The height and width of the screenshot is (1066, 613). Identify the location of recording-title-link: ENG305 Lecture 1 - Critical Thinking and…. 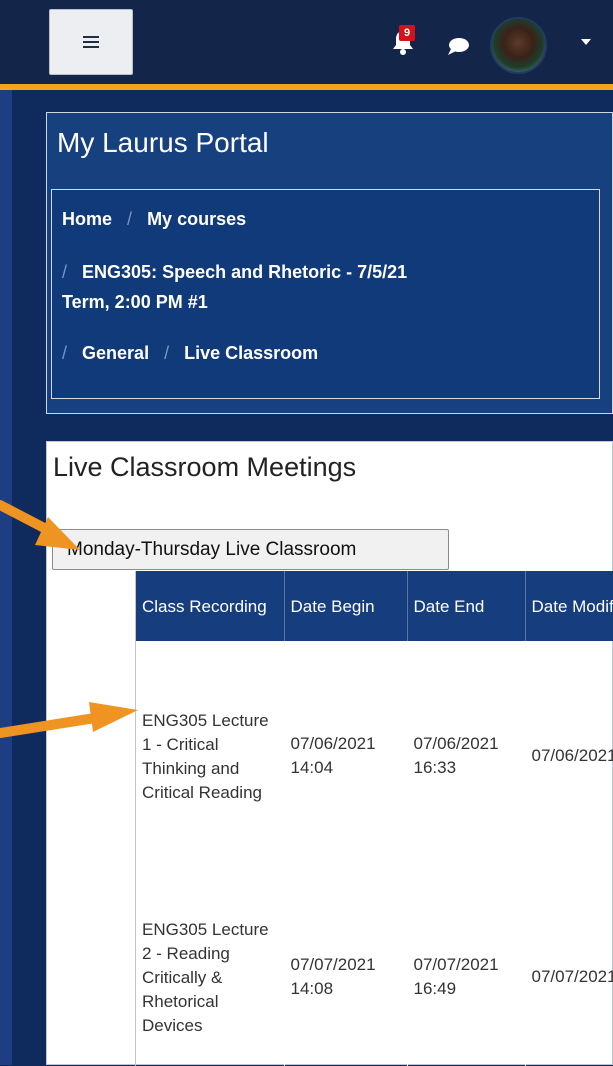
(210, 756).